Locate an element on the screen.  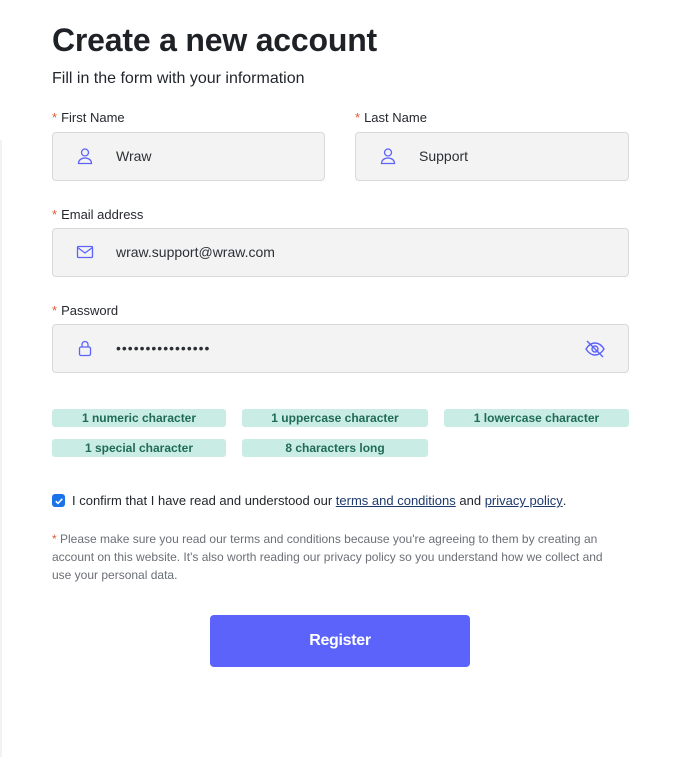
terms-link: terms and conditions is located at coordinates (396, 500).